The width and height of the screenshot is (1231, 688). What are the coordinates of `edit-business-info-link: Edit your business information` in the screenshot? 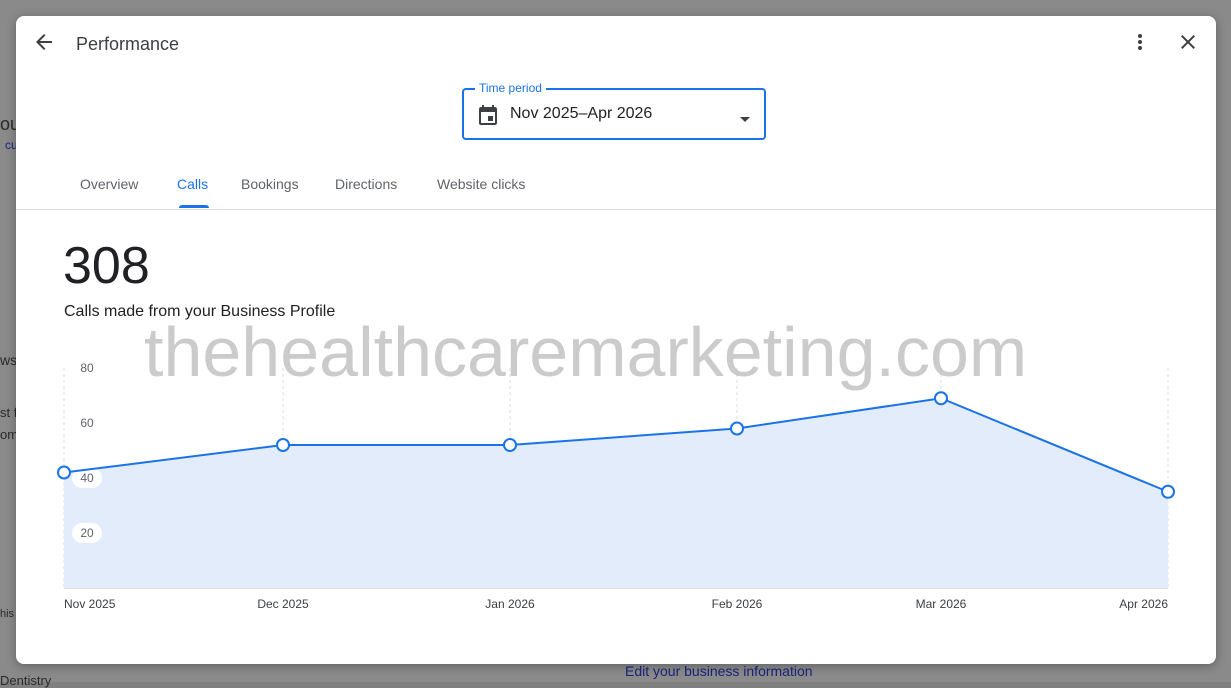 It's located at (719, 671).